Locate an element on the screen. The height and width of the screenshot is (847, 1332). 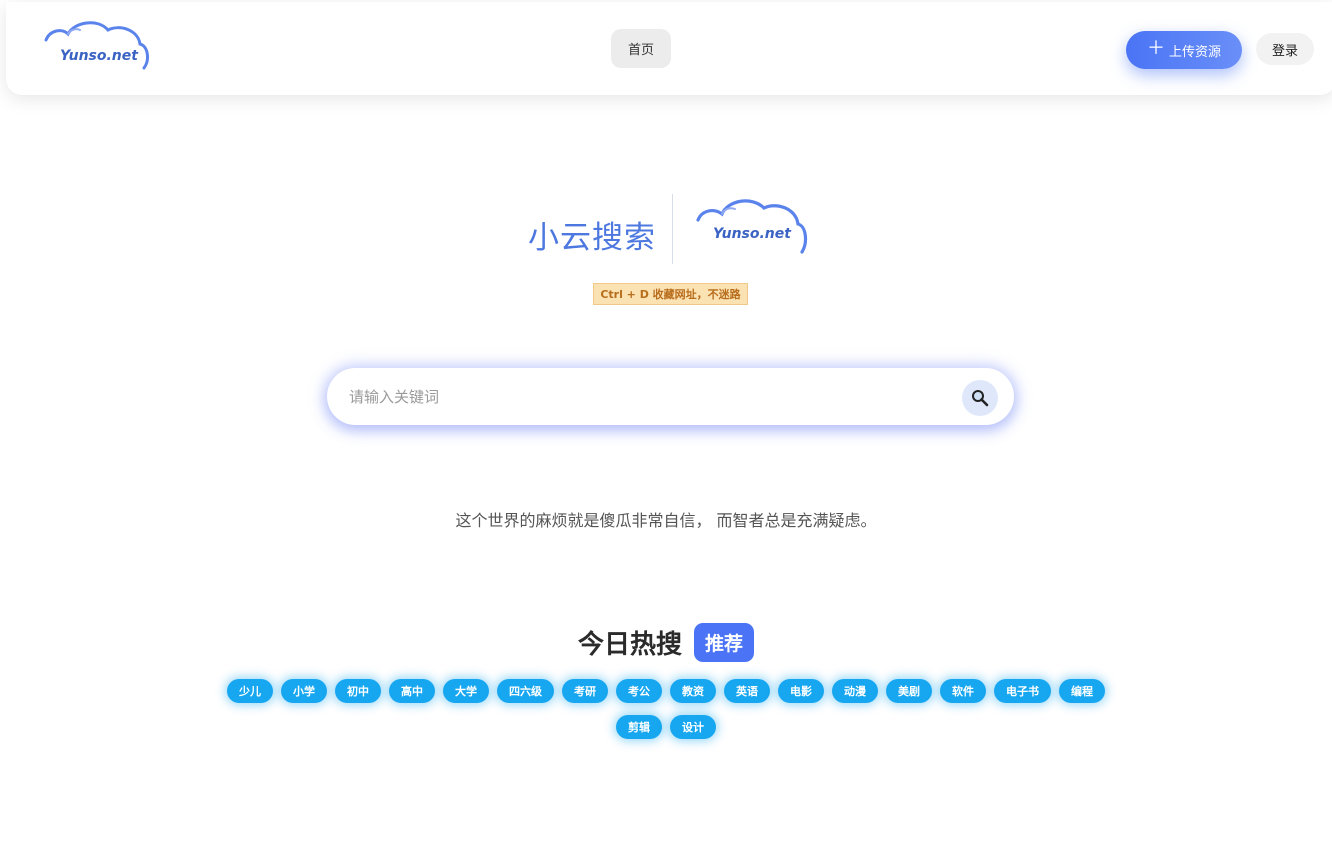
cloud-icon is located at coordinates (96, 45).